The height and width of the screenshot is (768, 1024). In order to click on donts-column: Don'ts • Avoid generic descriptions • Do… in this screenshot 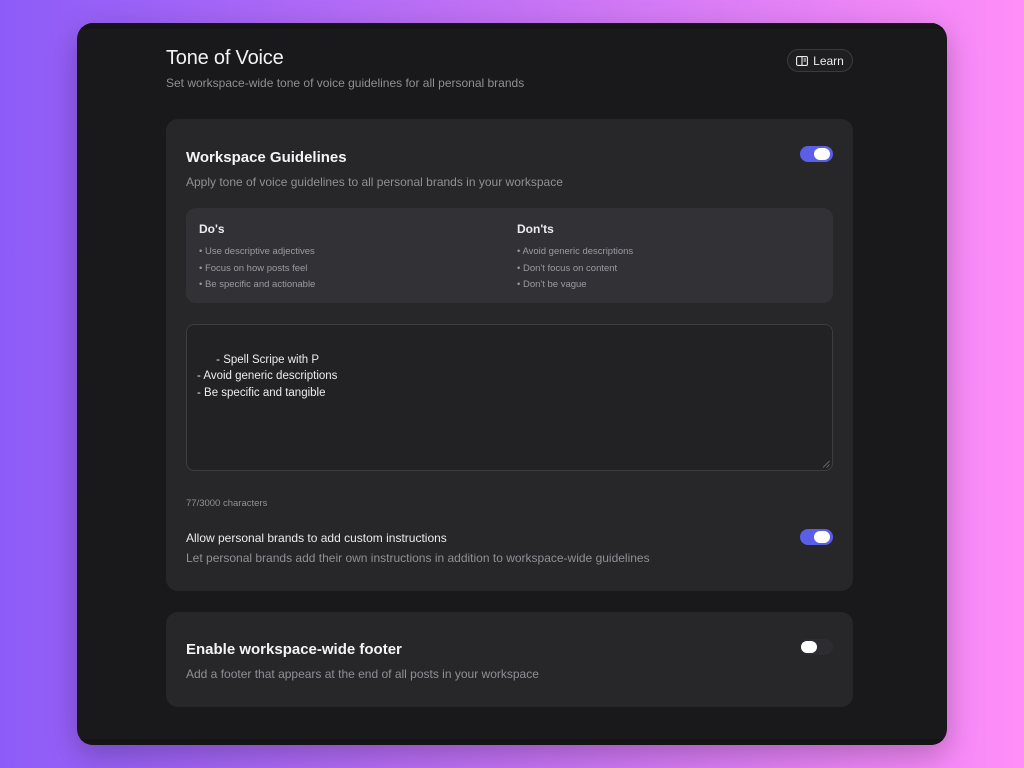, I will do `click(575, 258)`.